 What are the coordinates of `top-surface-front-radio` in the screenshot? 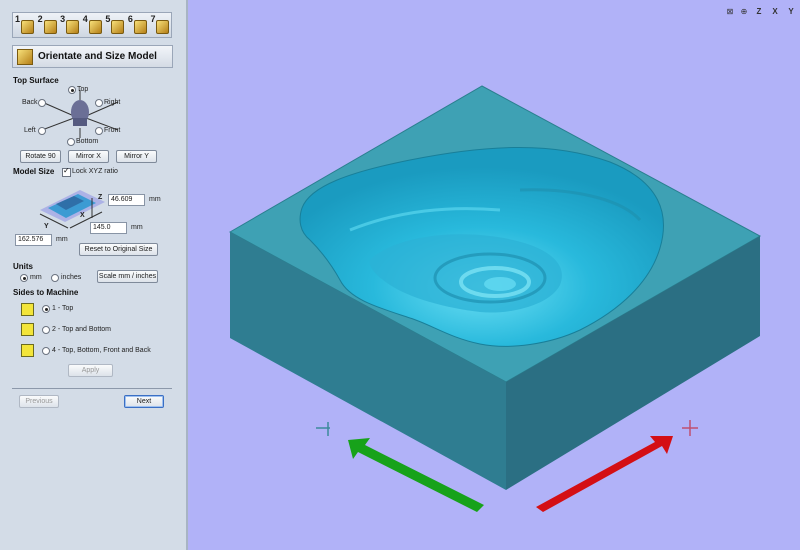 It's located at (99, 131).